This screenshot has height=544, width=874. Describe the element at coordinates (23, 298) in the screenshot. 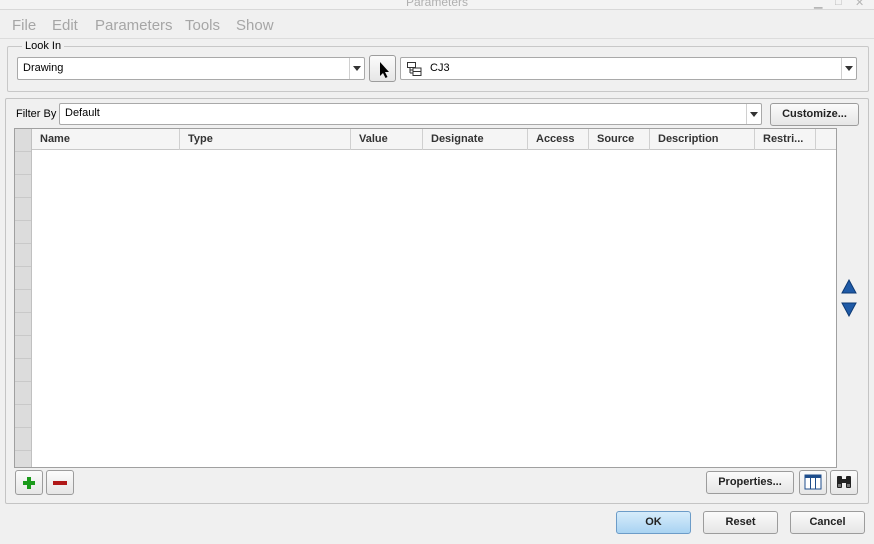

I see `row-header-column` at that location.